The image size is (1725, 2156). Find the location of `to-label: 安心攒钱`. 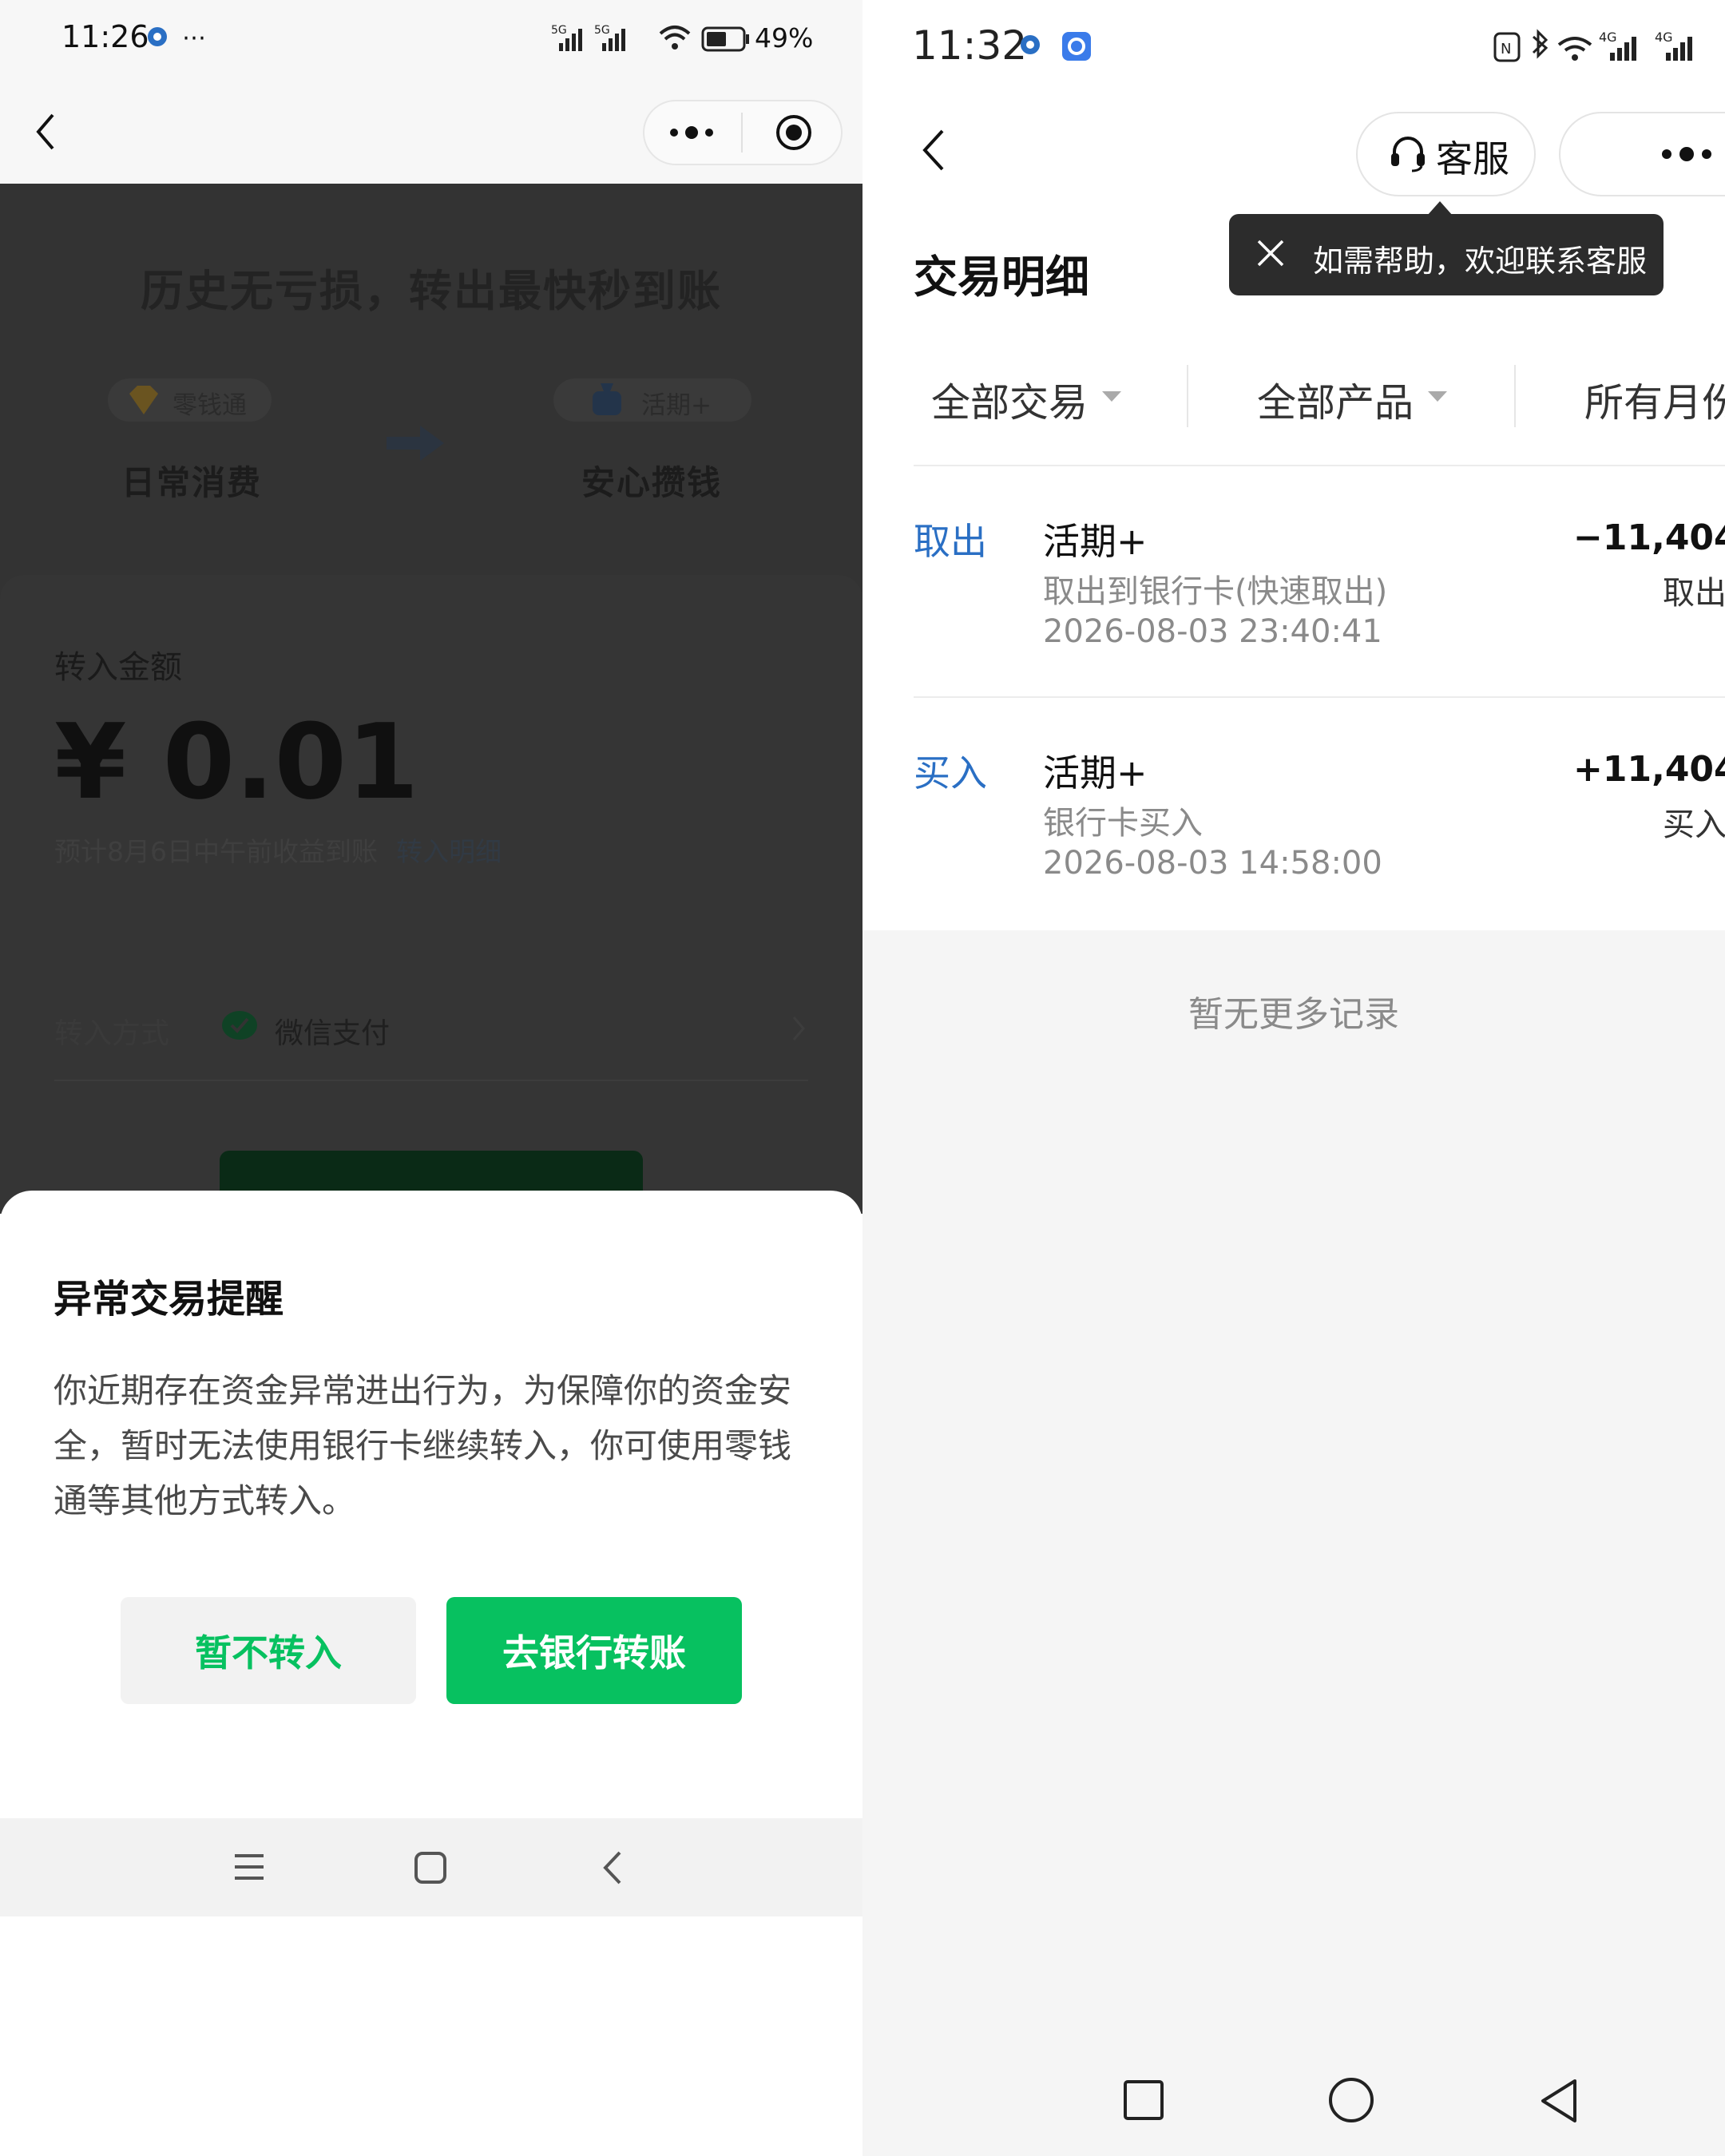

to-label: 安心攒钱 is located at coordinates (652, 482).